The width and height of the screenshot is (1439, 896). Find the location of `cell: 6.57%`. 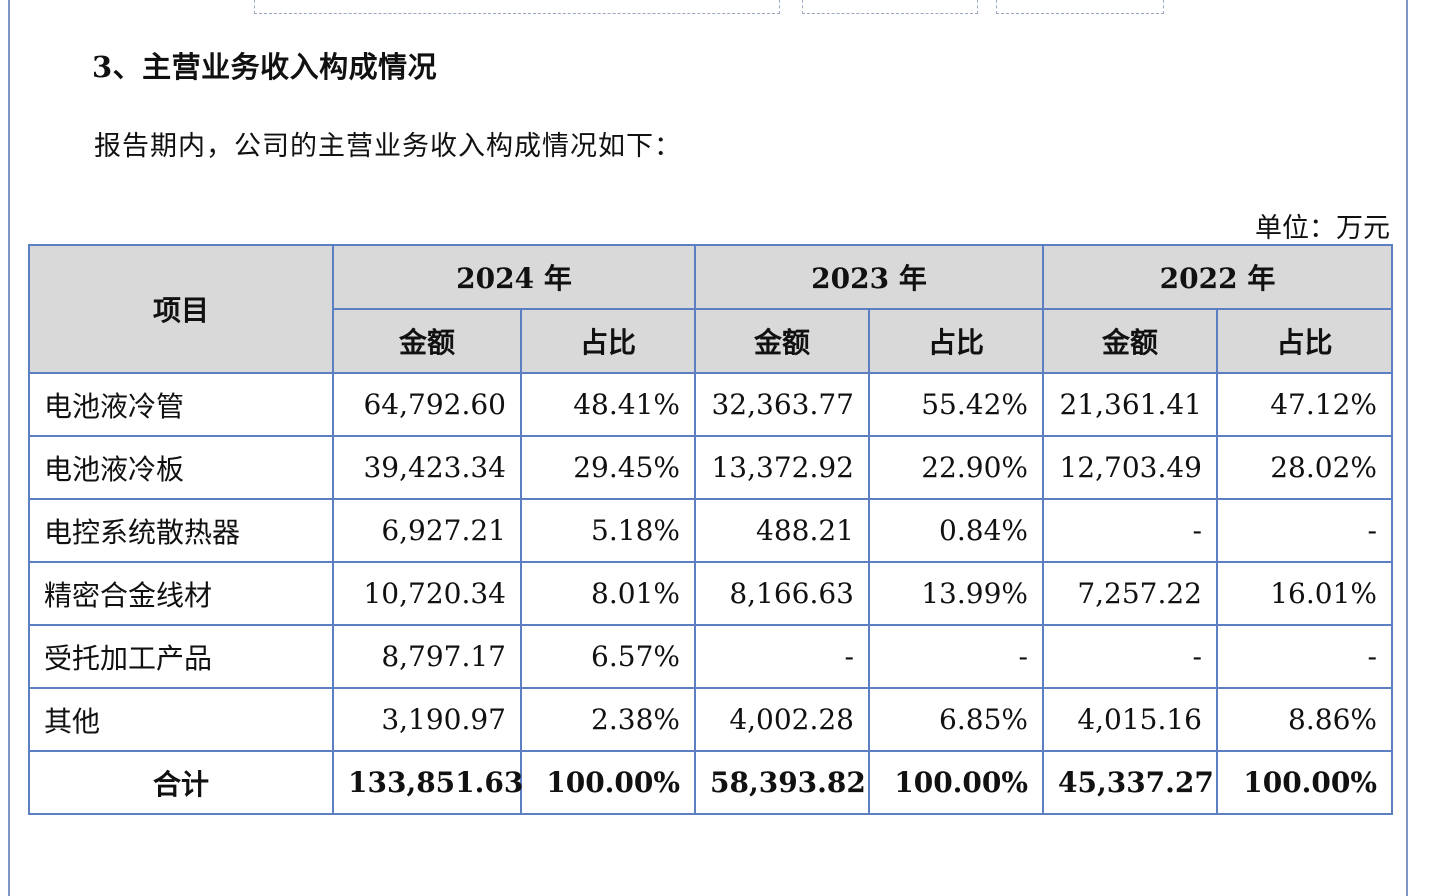

cell: 6.57% is located at coordinates (608, 656).